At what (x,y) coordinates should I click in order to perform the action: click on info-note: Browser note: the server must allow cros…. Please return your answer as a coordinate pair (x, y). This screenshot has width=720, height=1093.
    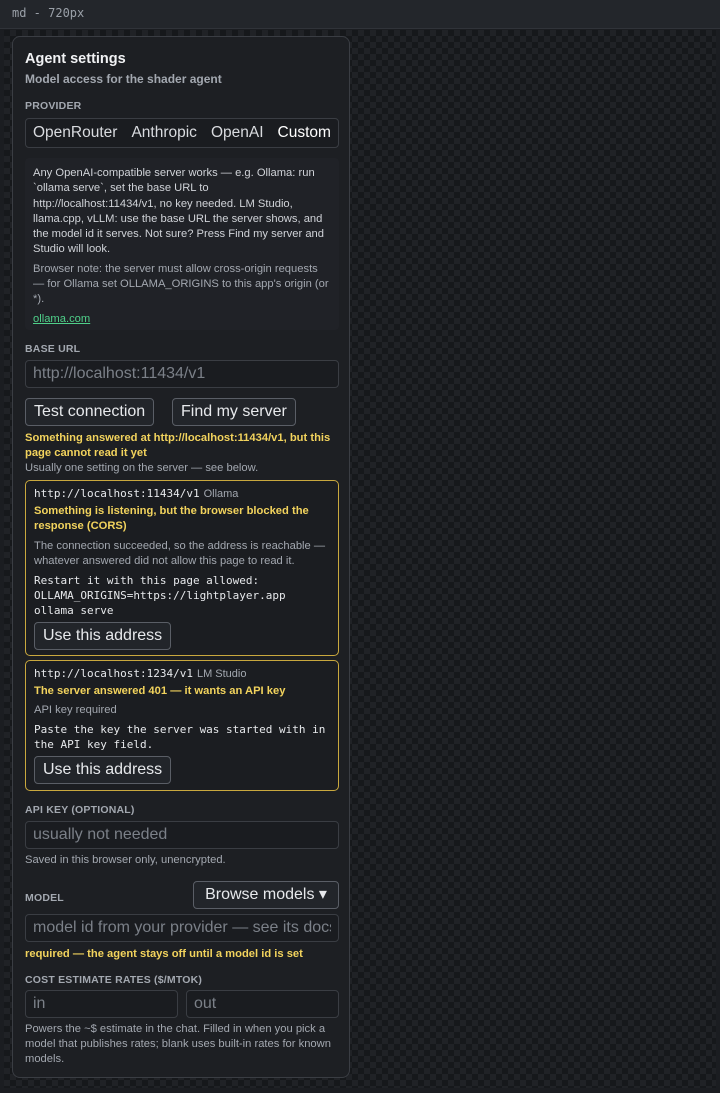
    Looking at the image, I should click on (181, 284).